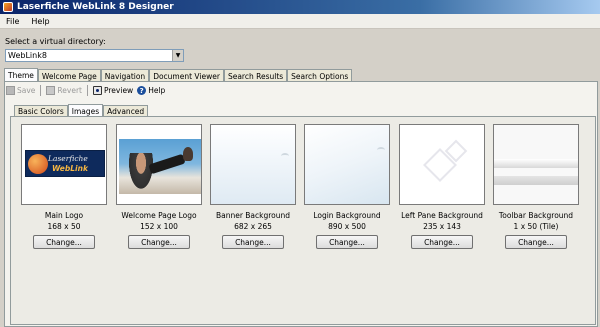 The width and height of the screenshot is (600, 327). I want to click on save-icon, so click(10, 90).